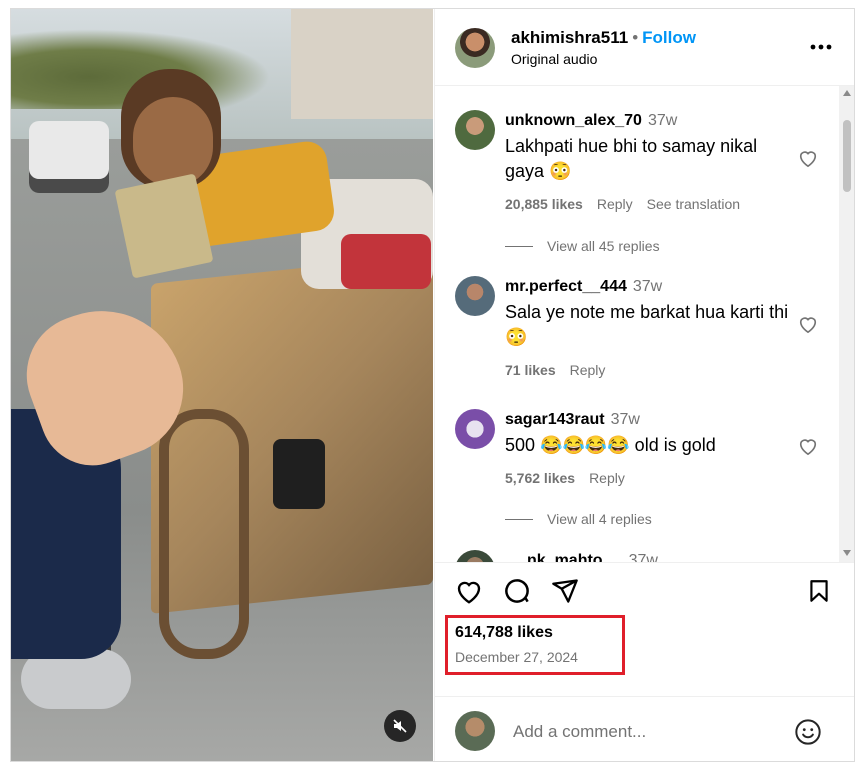 The width and height of the screenshot is (860, 774). I want to click on comment-button, so click(517, 591).